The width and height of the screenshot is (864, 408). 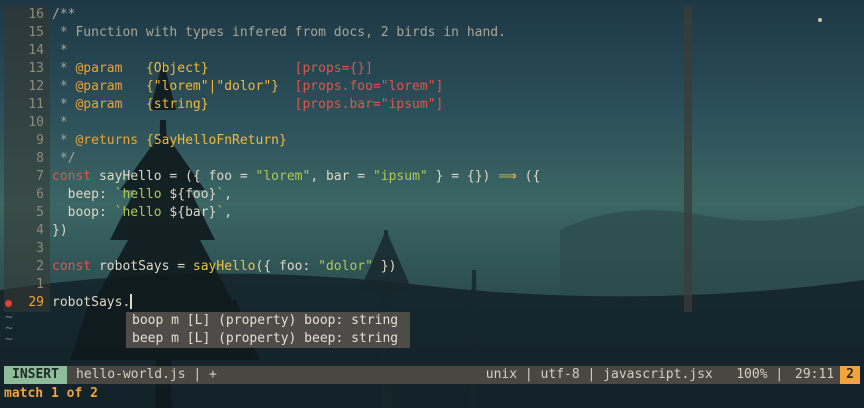 I want to click on code-text: robotSays., so click(x=92, y=303).